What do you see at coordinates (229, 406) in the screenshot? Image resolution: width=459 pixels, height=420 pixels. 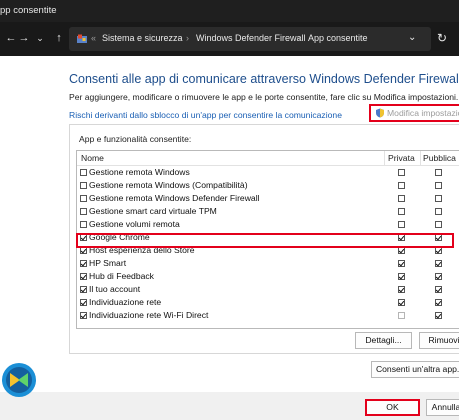 I see `dialog-footer: OK Annulla` at bounding box center [229, 406].